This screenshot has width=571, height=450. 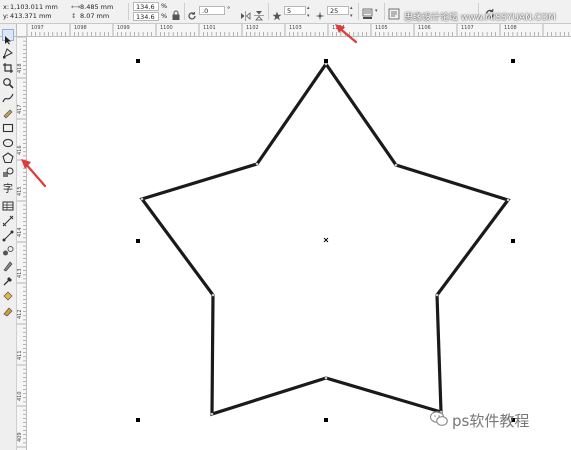 I want to click on center-marker-icon, so click(x=326, y=240).